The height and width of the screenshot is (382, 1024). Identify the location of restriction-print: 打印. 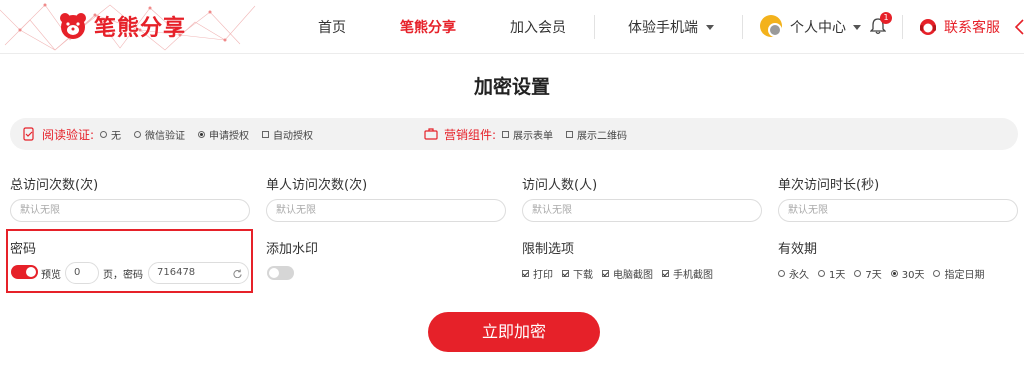
(537, 273).